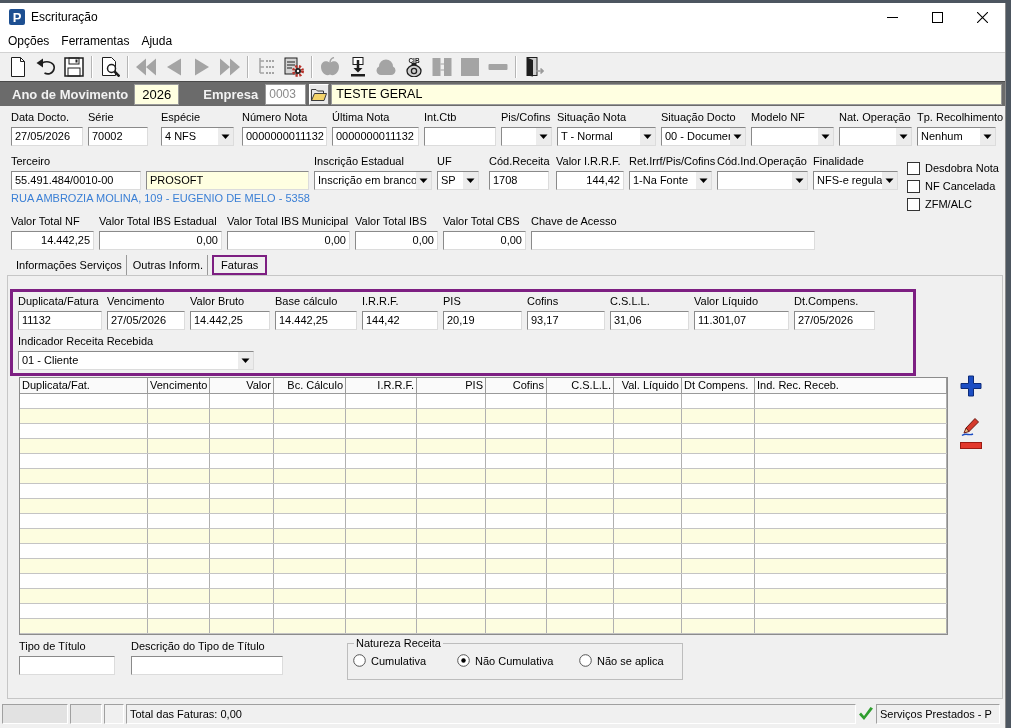  Describe the element at coordinates (294, 67) in the screenshot. I see `document-gear-icon` at that location.